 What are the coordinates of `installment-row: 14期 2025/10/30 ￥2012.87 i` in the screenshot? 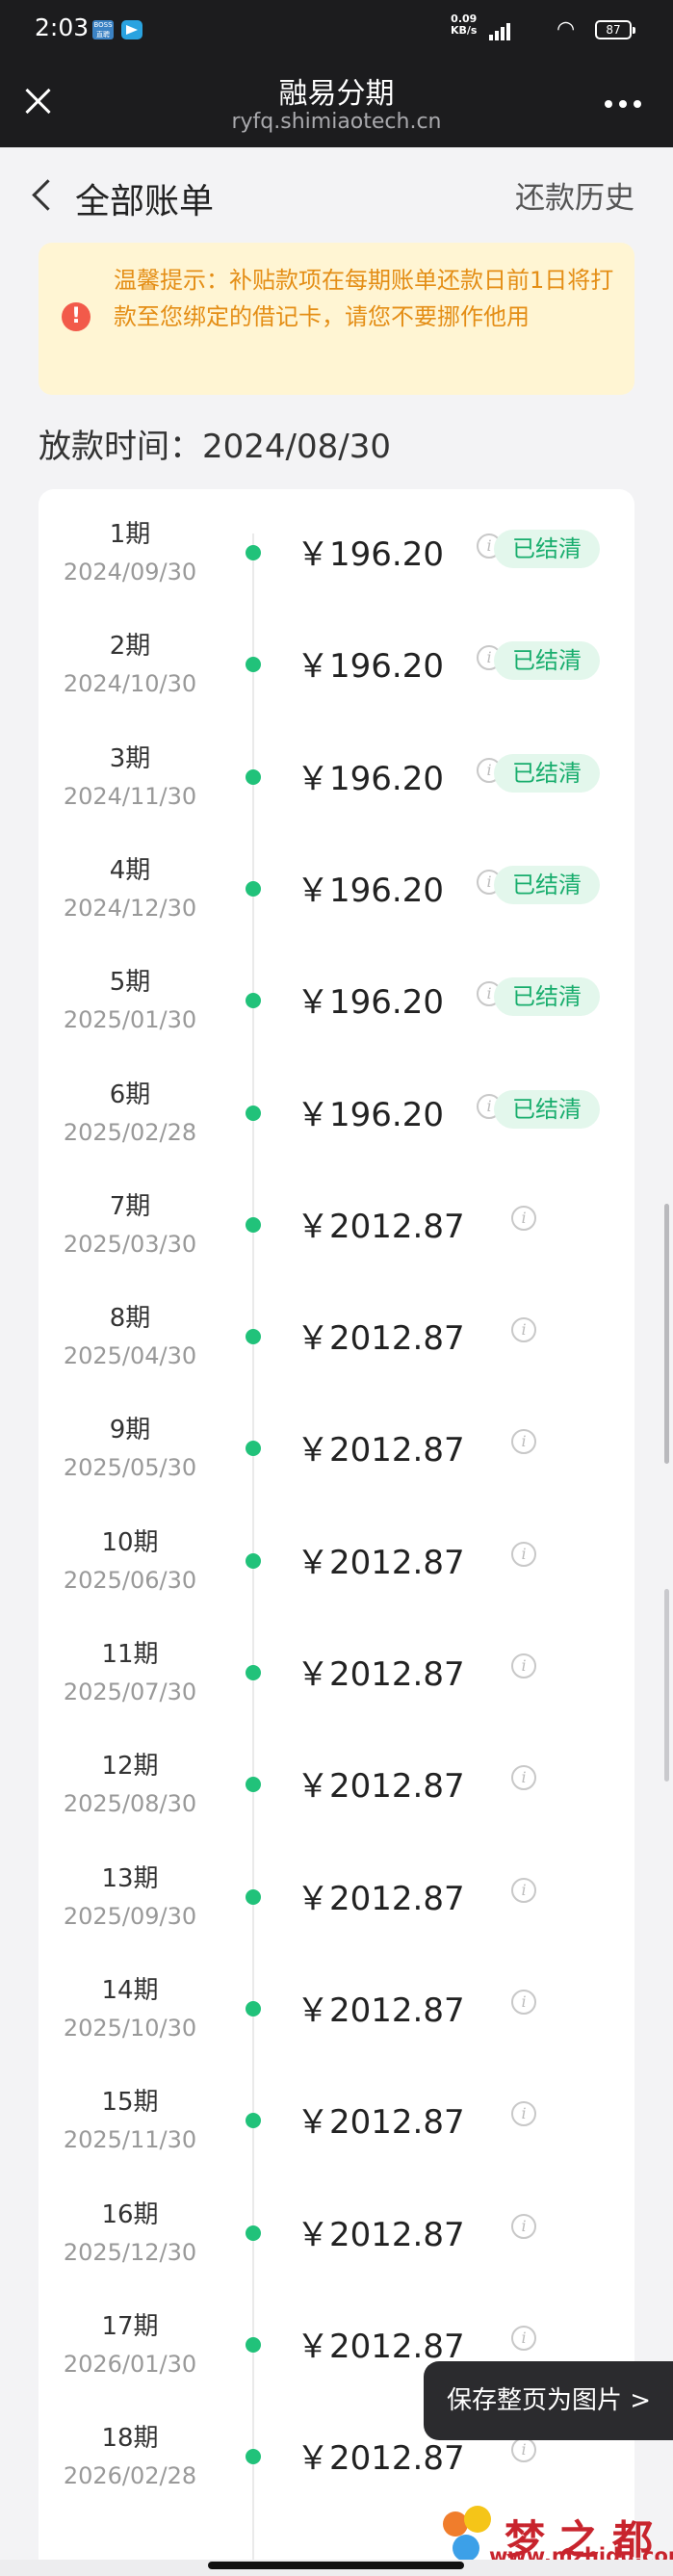 It's located at (337, 2007).